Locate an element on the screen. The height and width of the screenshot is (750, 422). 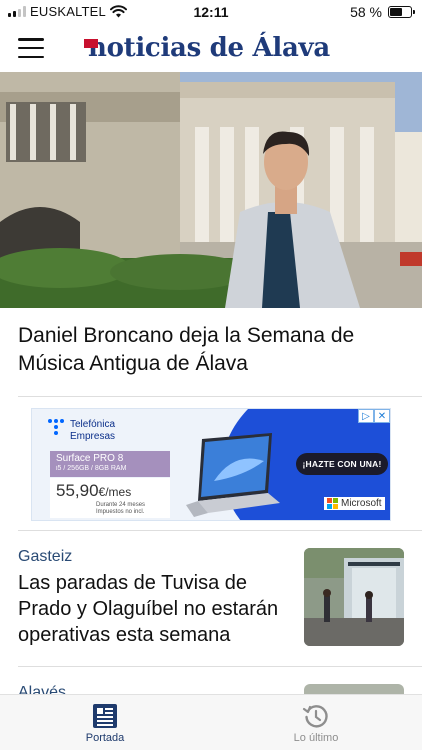
tab-lo-ultimo: Lo último is located at coordinates (316, 723).